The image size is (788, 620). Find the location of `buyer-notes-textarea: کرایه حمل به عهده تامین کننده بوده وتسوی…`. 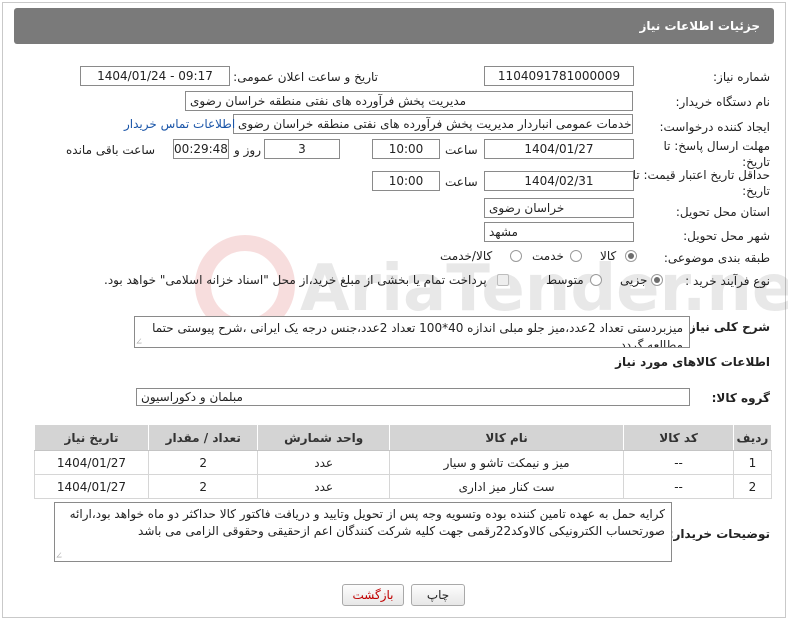

buyer-notes-textarea: کرایه حمل به عهده تامین کننده بوده وتسوی… is located at coordinates (363, 532).